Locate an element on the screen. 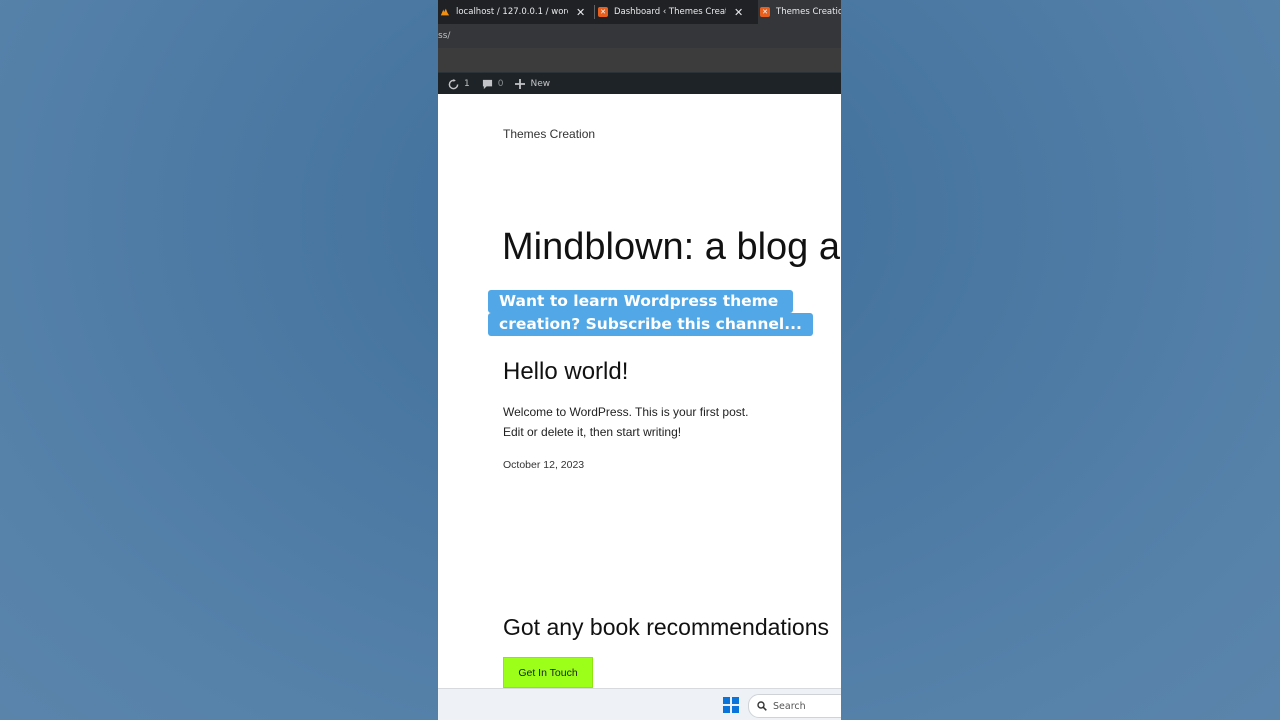  plus-icon is located at coordinates (520, 84).